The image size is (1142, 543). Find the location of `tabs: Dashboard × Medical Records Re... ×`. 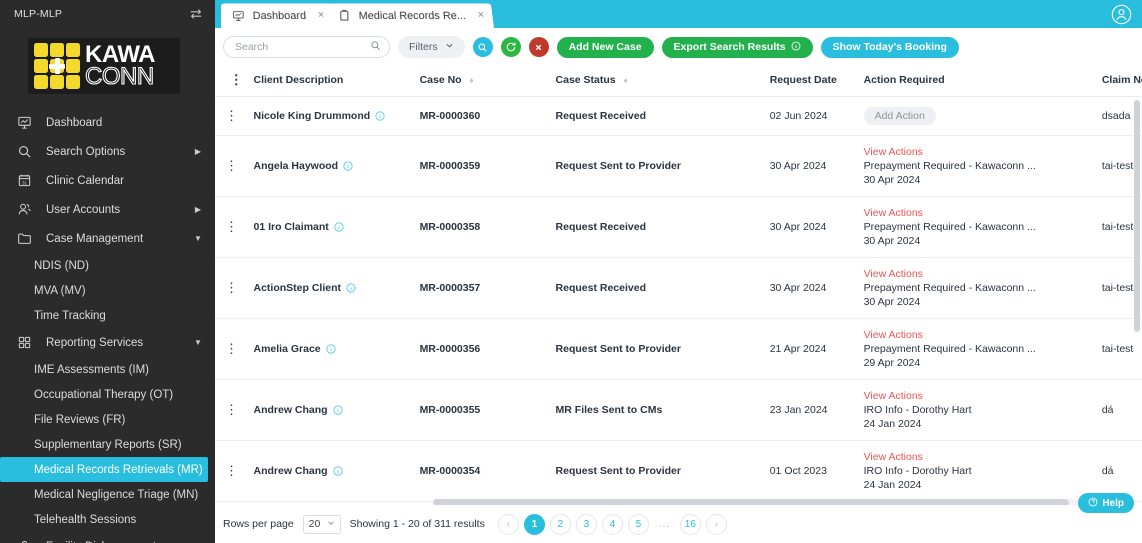

tabs: Dashboard × Medical Records Re... × is located at coordinates (354, 14).